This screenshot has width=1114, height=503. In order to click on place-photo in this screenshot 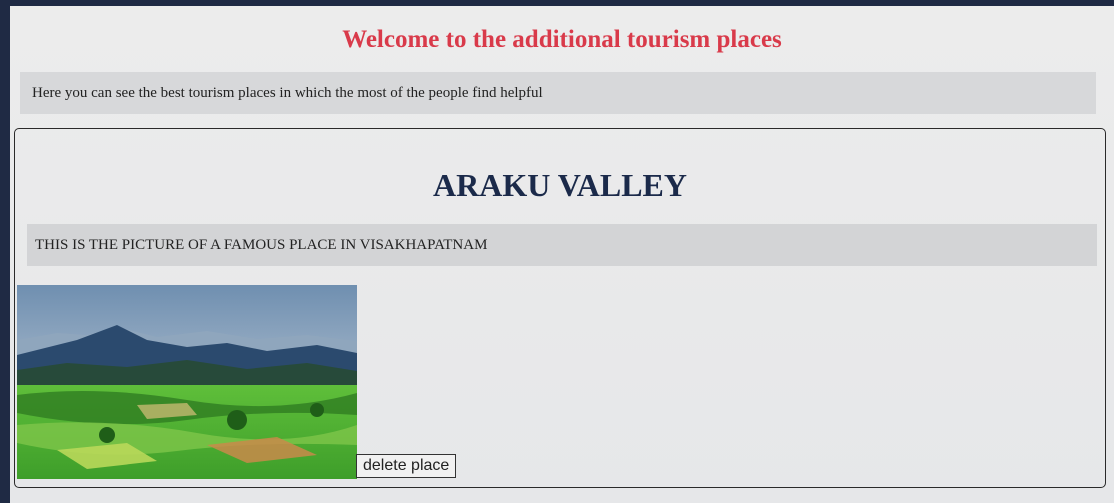, I will do `click(187, 382)`.